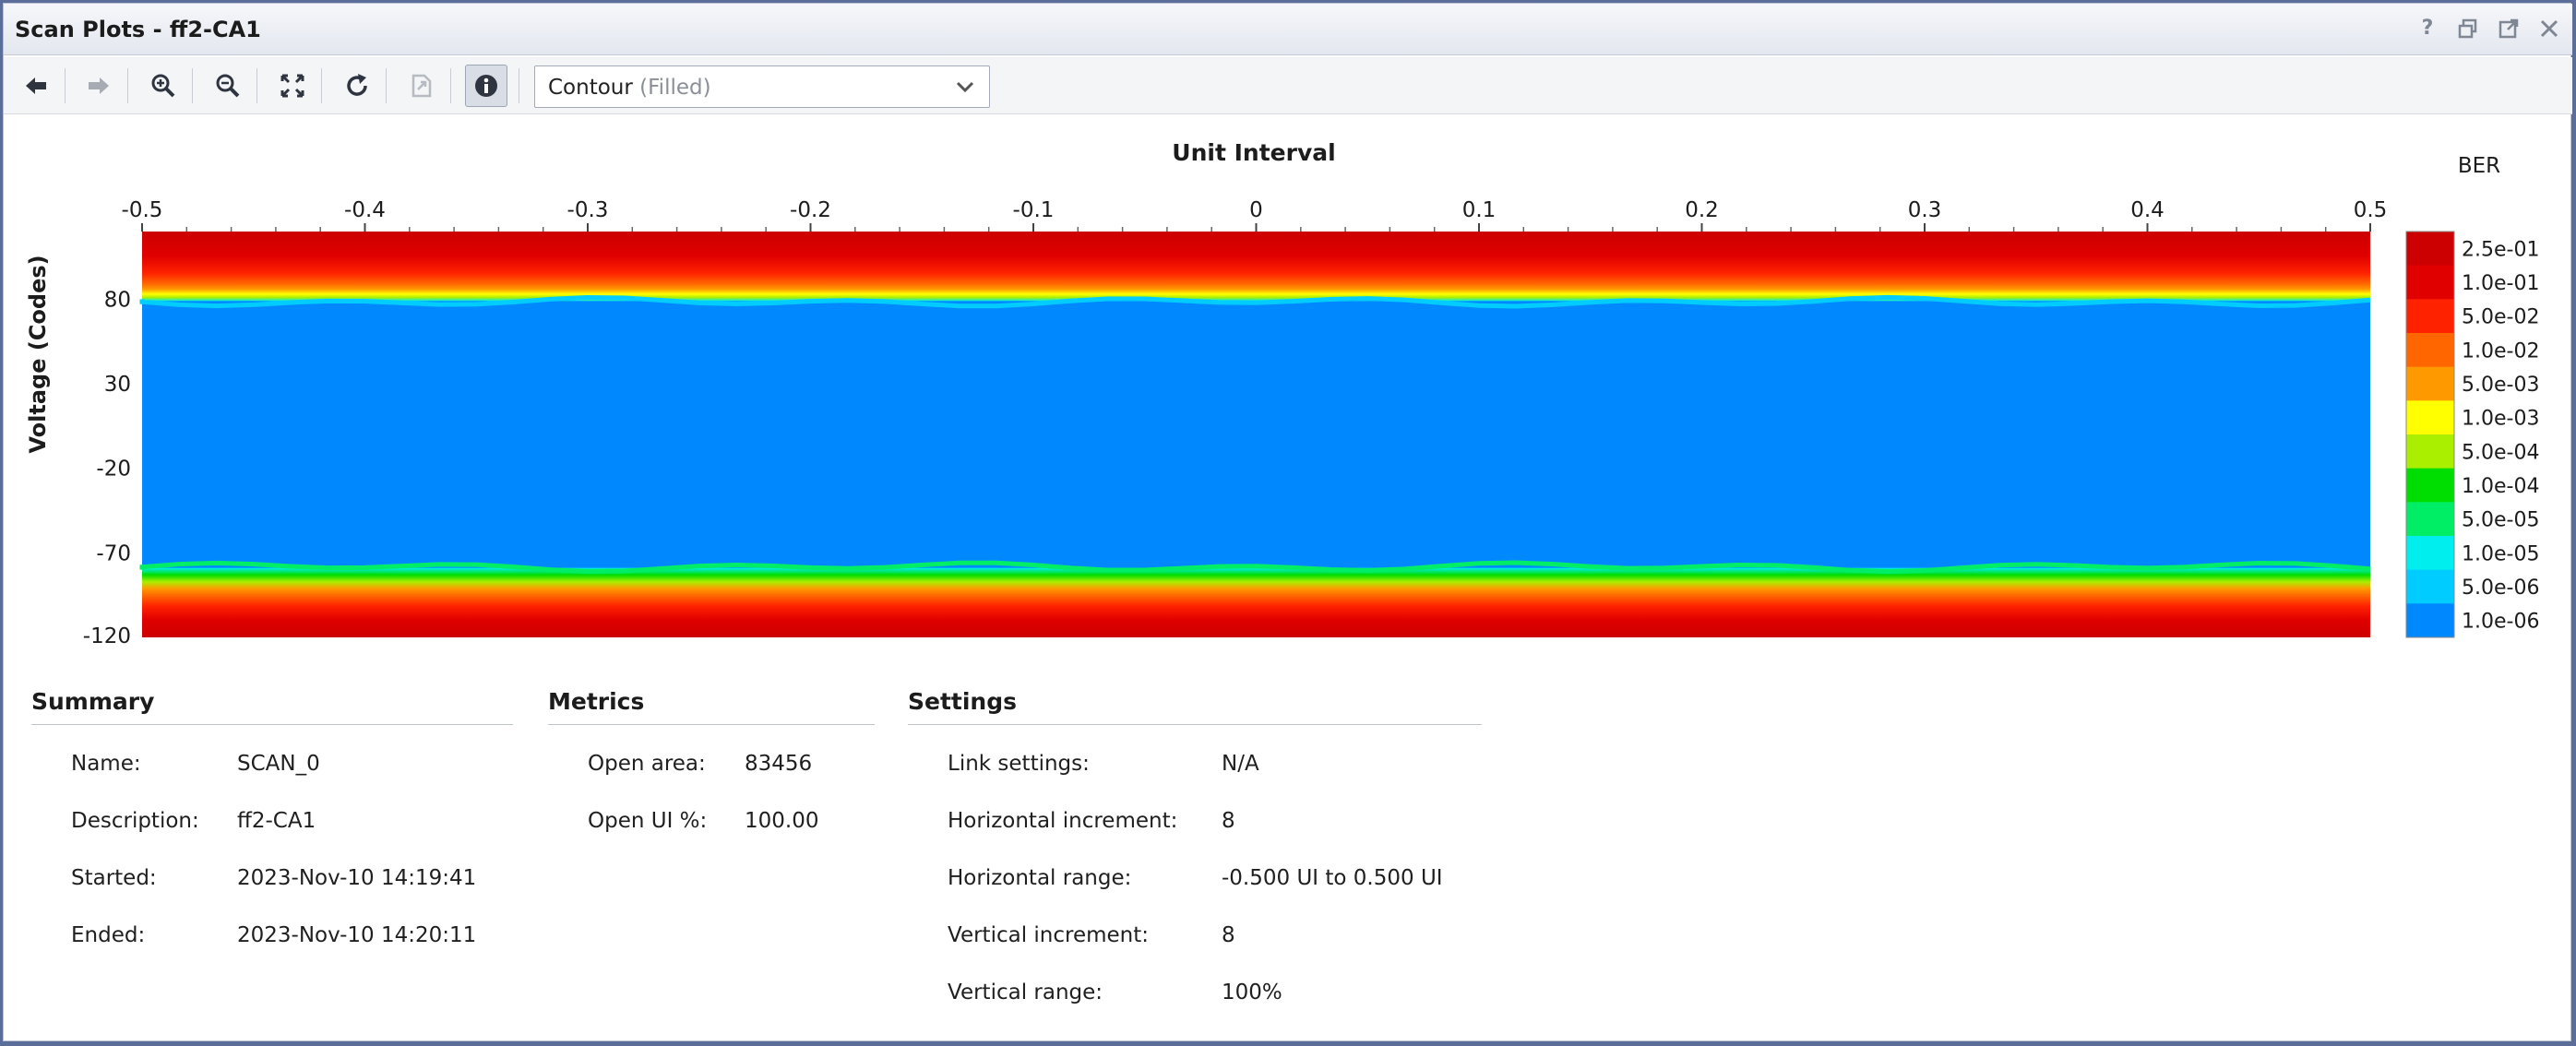 The height and width of the screenshot is (1046, 2576). Describe the element at coordinates (108, 935) in the screenshot. I see `summary-label: Ended:` at that location.